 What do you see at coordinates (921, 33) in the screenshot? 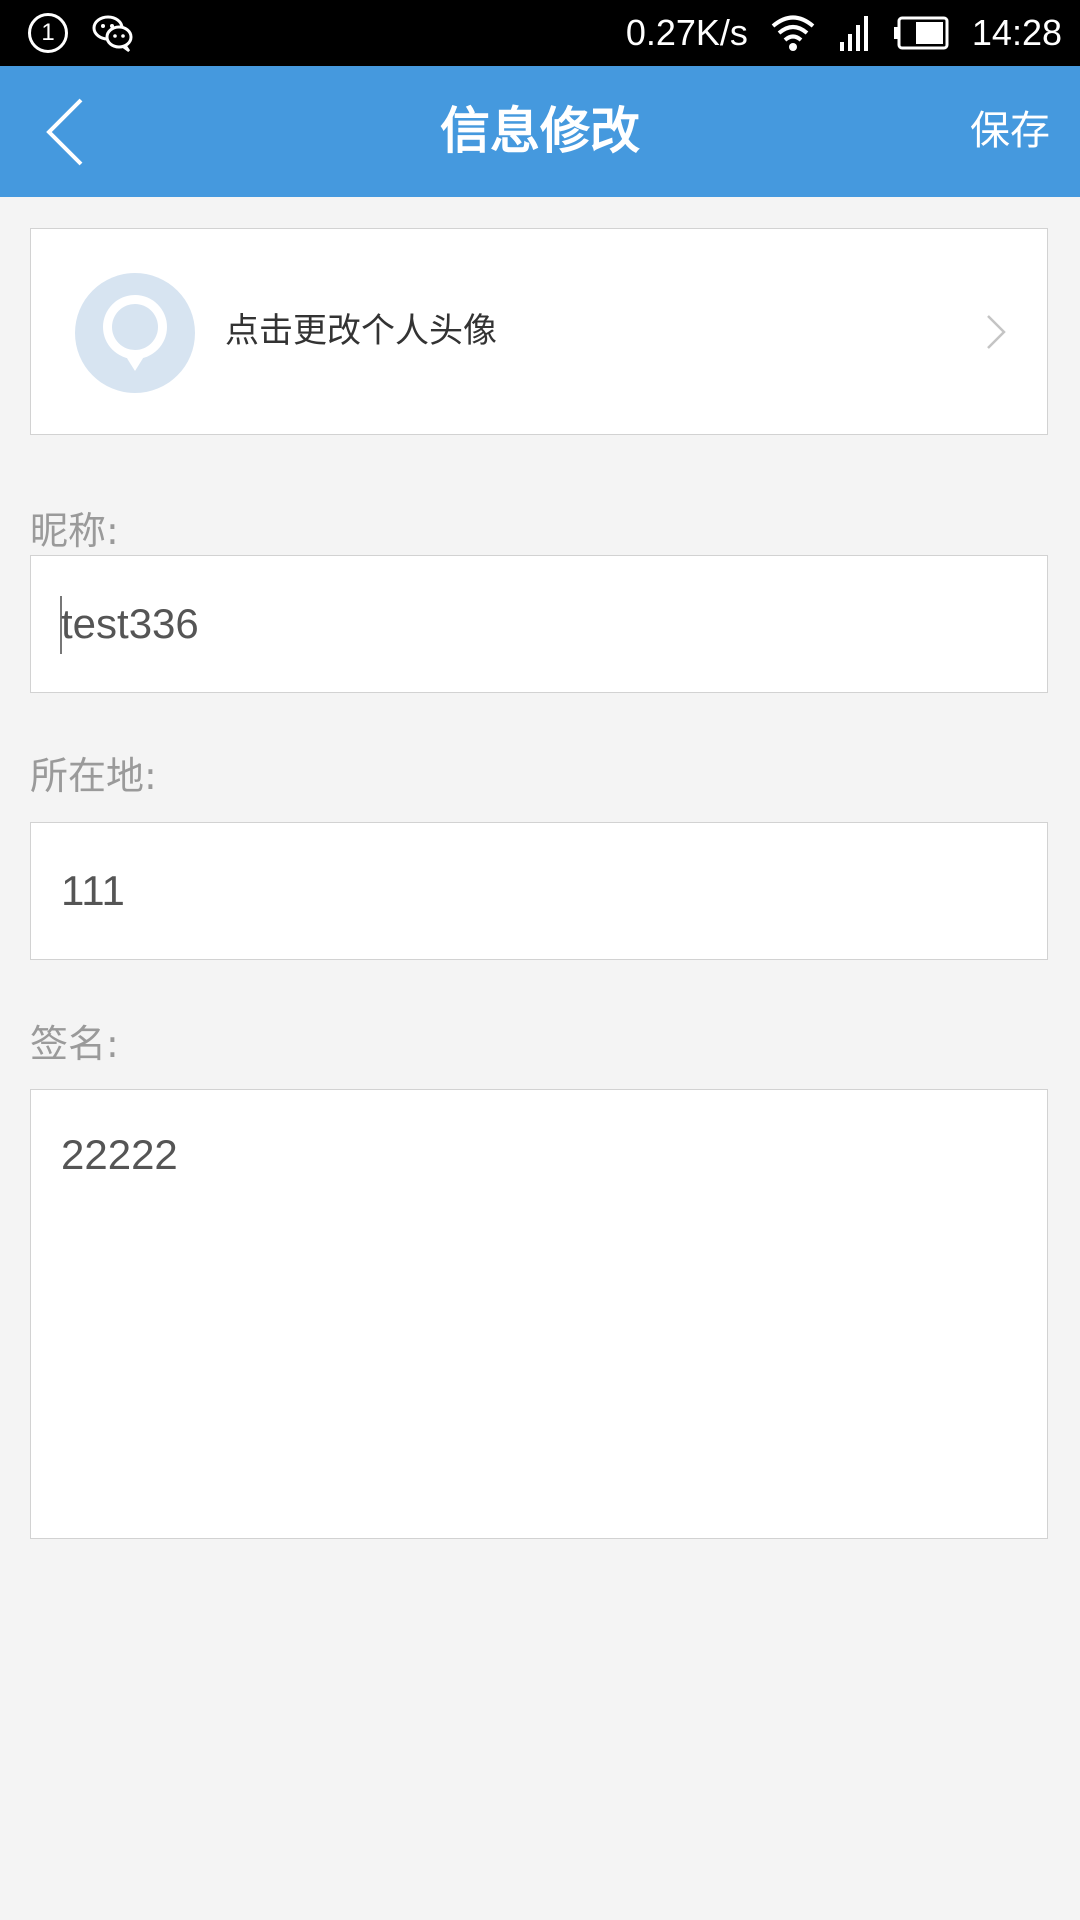
I see `battery-icon` at bounding box center [921, 33].